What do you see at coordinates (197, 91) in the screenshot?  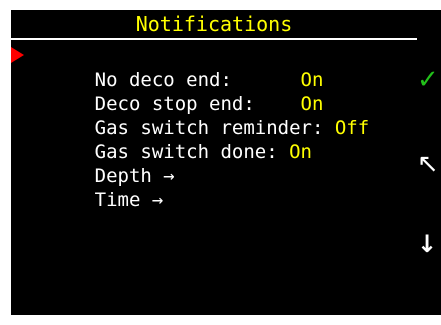 I see `menu-item-deco-stop-end: Deco stop end: On` at bounding box center [197, 91].